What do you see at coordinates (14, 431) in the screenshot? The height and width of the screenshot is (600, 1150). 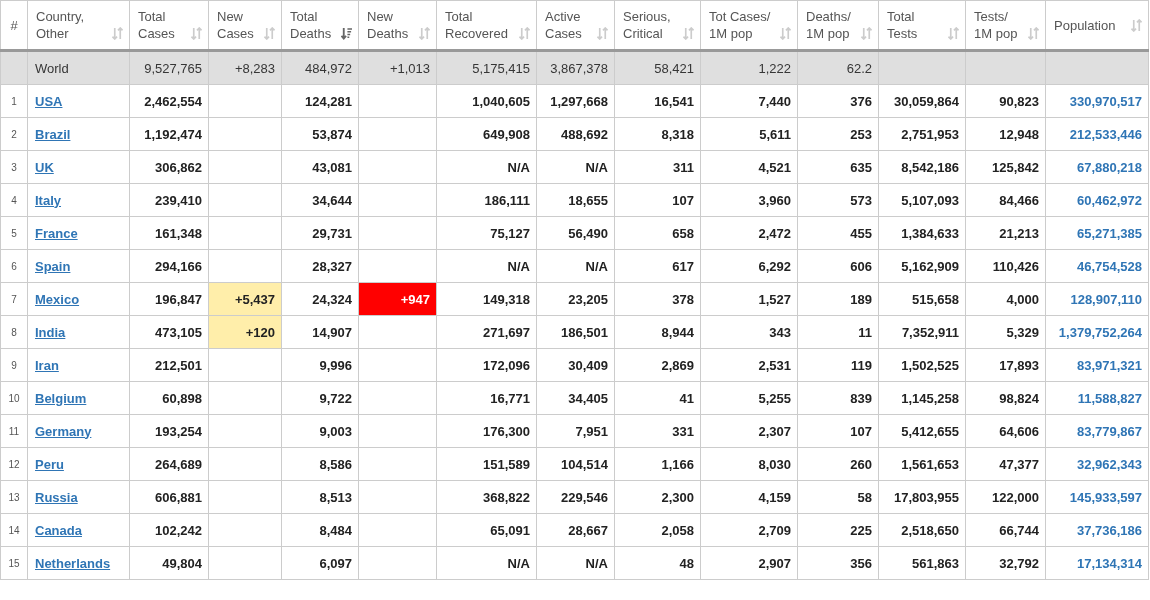 I see `rank-number: 11` at bounding box center [14, 431].